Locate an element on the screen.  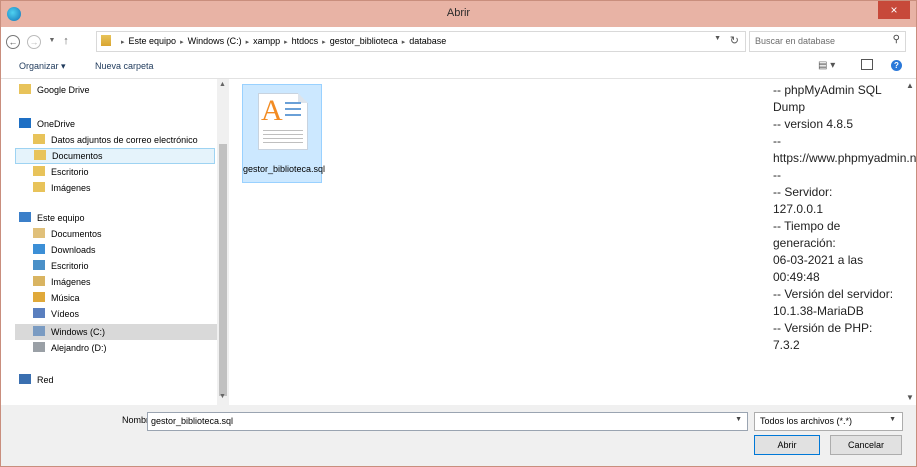
sidebar-item-label: Datos adjuntos de correo electrónico is located at coordinates (124, 140).